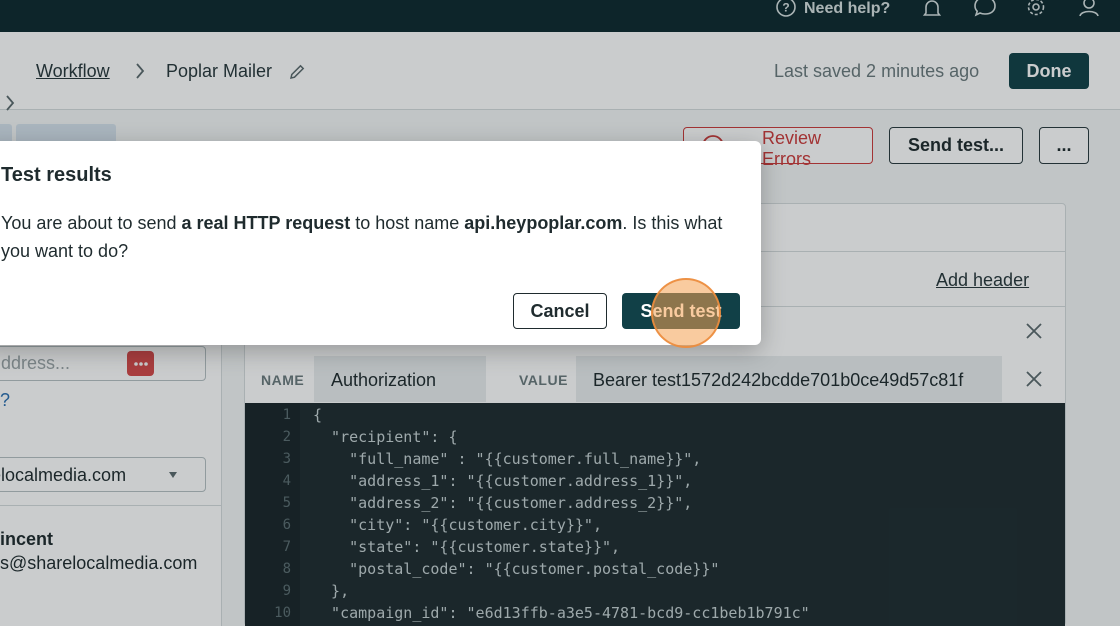  What do you see at coordinates (686, 313) in the screenshot?
I see `click-indicator` at bounding box center [686, 313].